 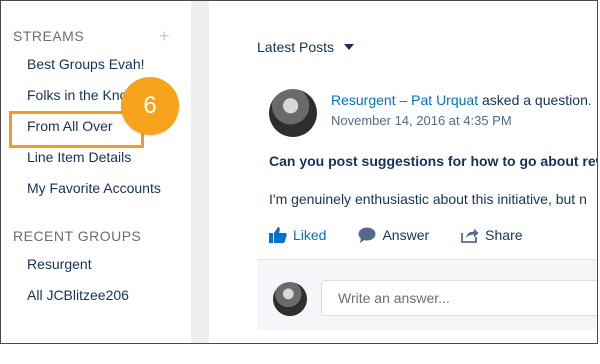 I want to click on like-label: Liked, so click(x=310, y=235).